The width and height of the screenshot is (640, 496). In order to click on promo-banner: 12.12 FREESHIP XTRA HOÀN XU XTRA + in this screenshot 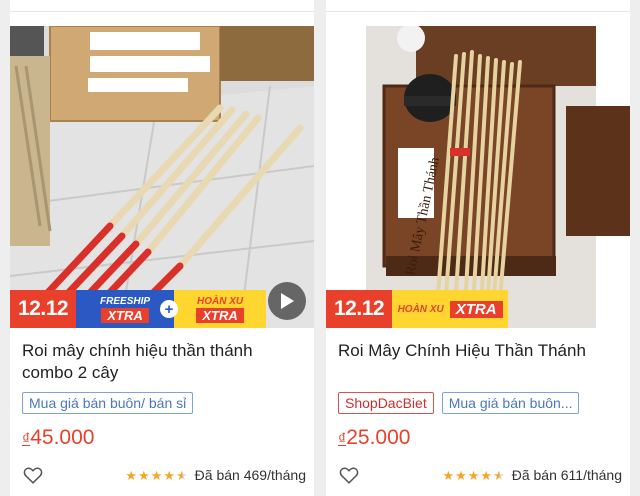, I will do `click(138, 309)`.